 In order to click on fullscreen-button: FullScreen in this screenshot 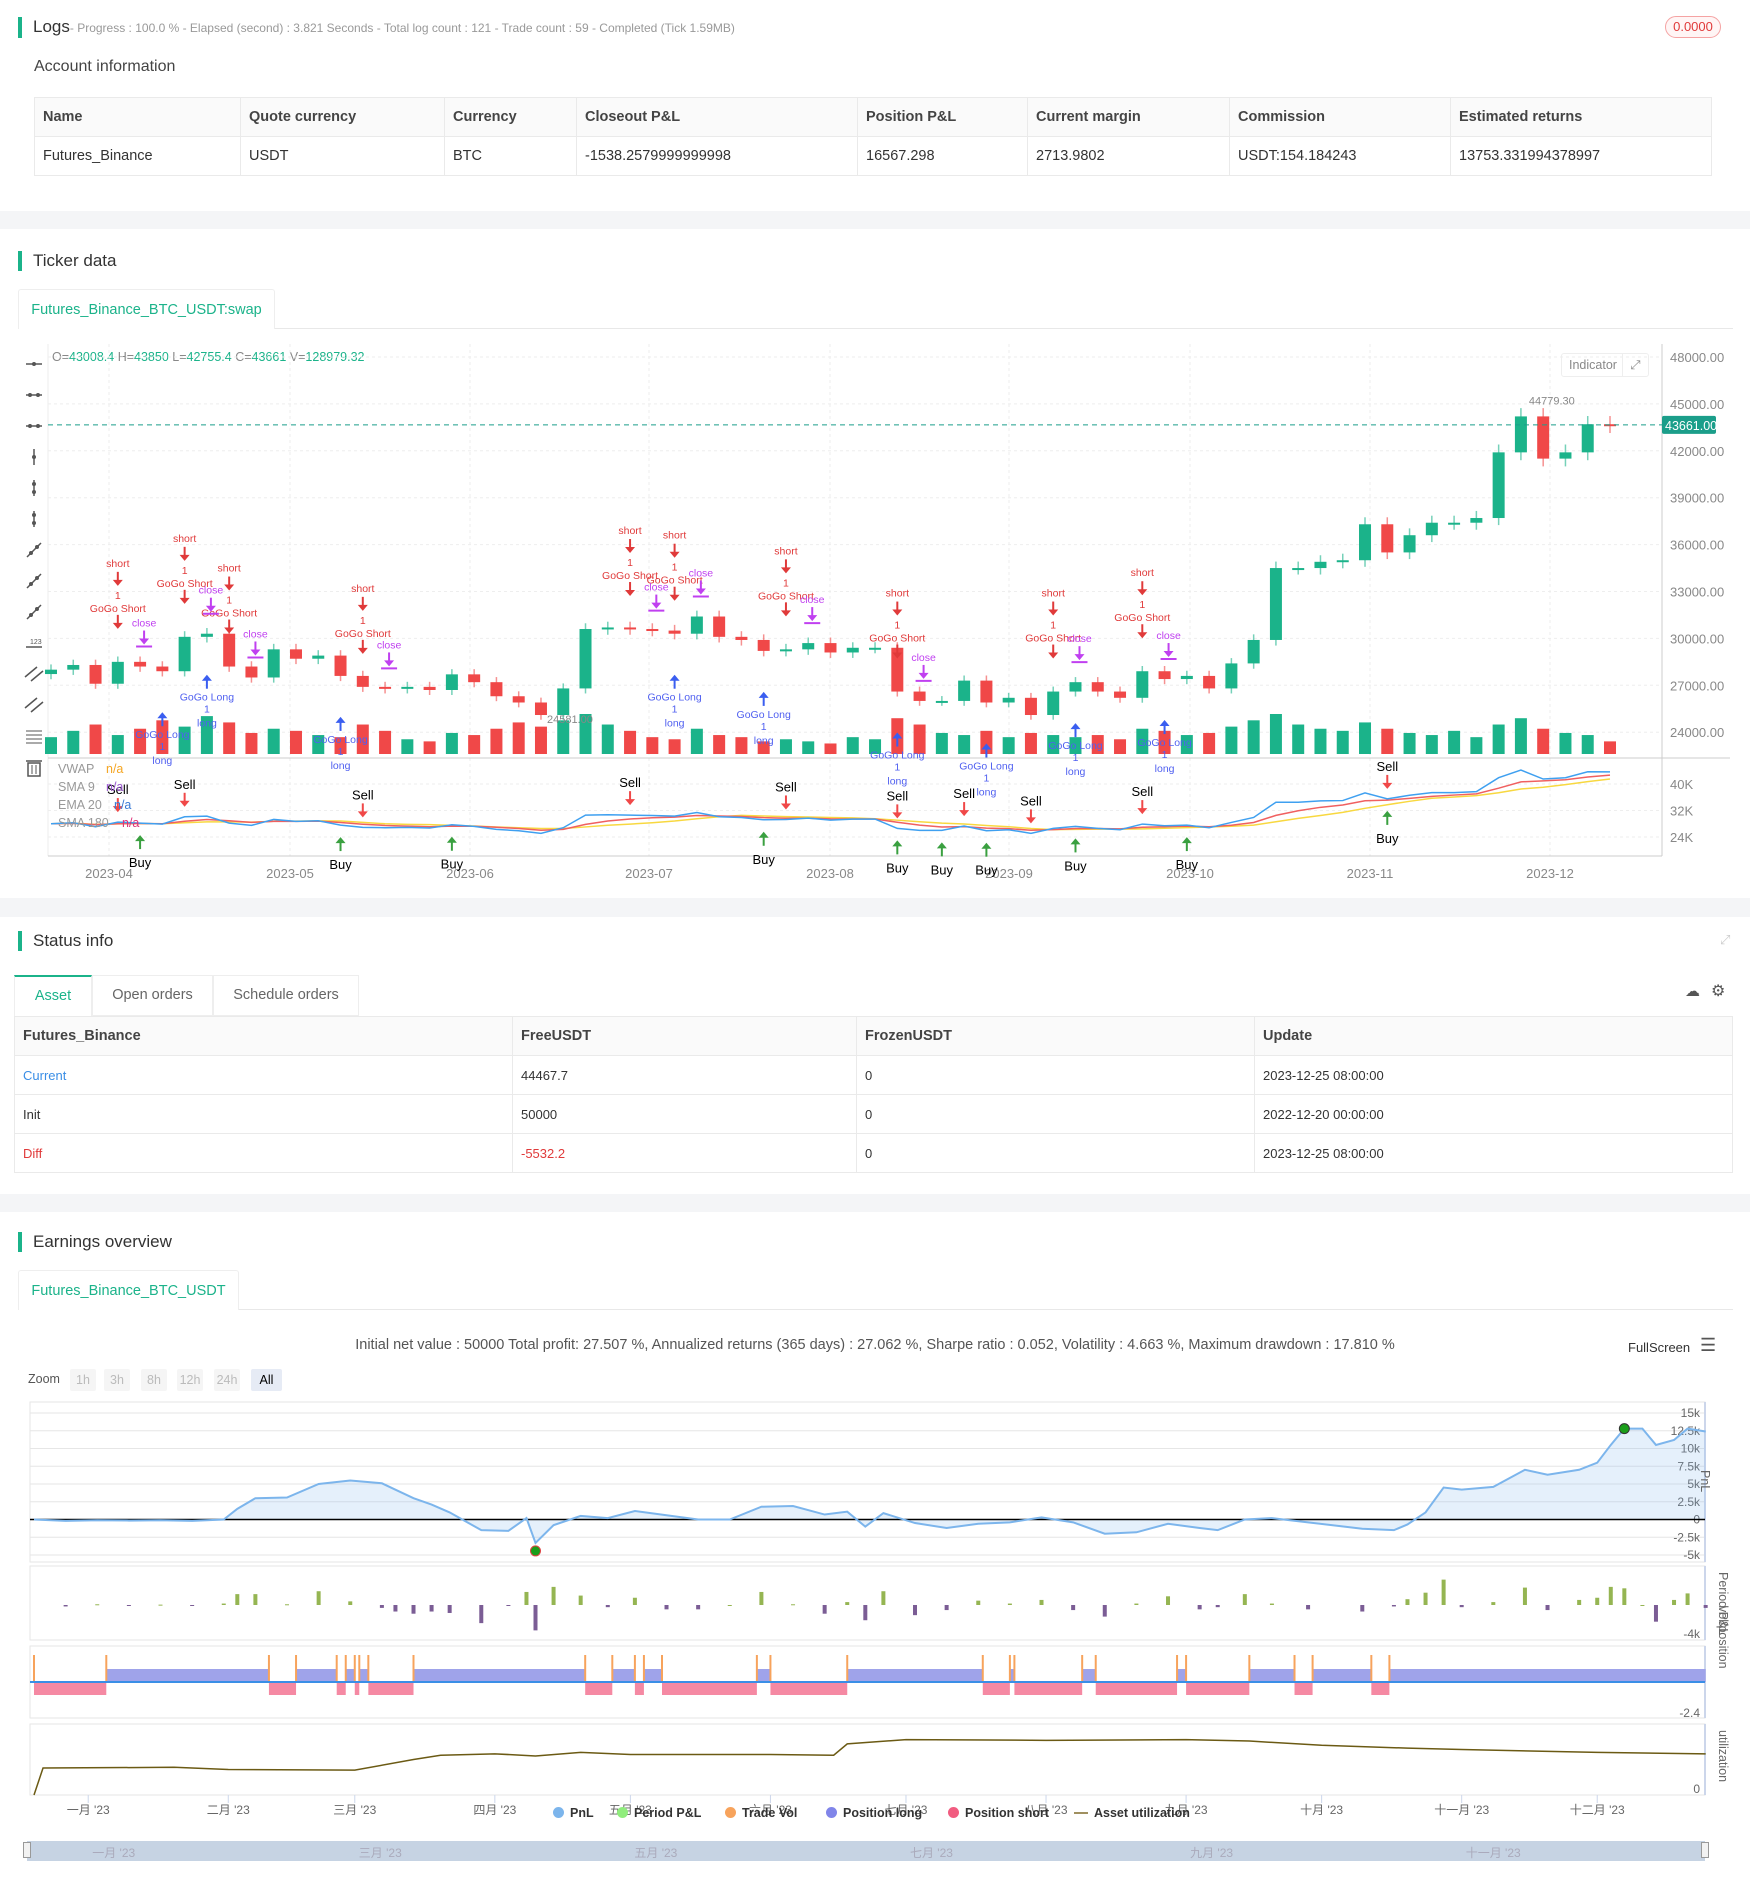, I will do `click(1659, 1347)`.